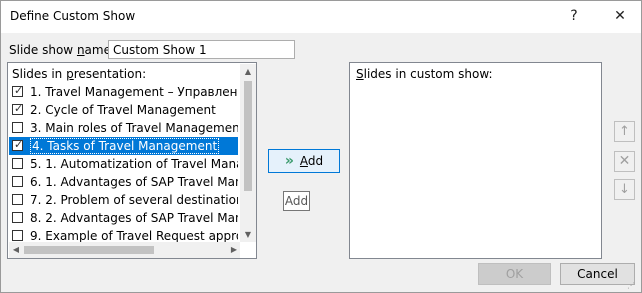 This screenshot has width=642, height=293. I want to click on slide-item-label: 5. 1. Automatization of Travel Manageme, so click(134, 164).